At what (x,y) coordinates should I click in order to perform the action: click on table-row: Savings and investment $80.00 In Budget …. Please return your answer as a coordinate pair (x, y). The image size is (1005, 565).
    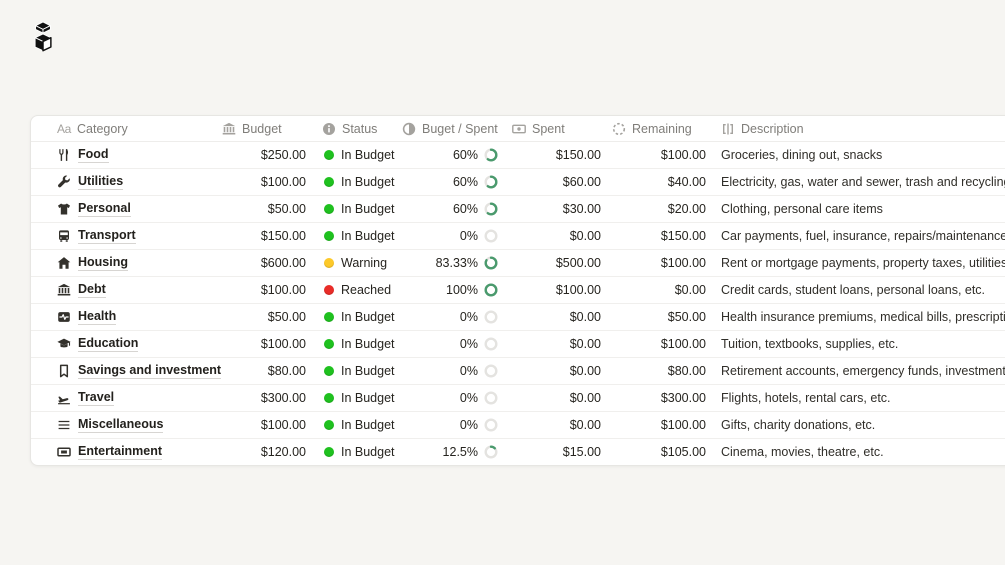
    Looking at the image, I should click on (518, 371).